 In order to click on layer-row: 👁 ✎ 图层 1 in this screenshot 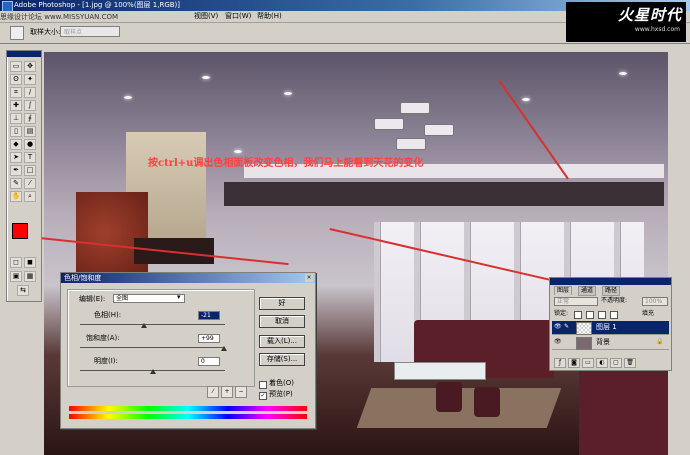, I will do `click(610, 328)`.